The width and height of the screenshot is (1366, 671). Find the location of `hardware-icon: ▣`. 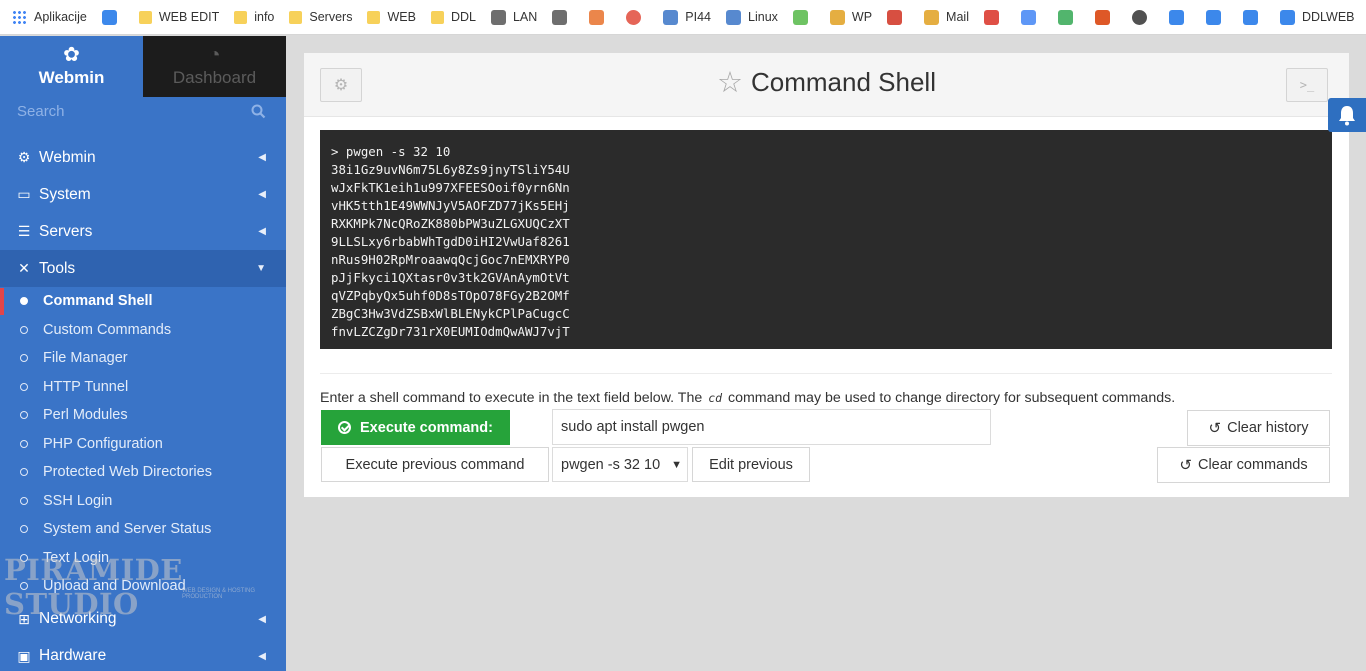

hardware-icon: ▣ is located at coordinates (24, 655).